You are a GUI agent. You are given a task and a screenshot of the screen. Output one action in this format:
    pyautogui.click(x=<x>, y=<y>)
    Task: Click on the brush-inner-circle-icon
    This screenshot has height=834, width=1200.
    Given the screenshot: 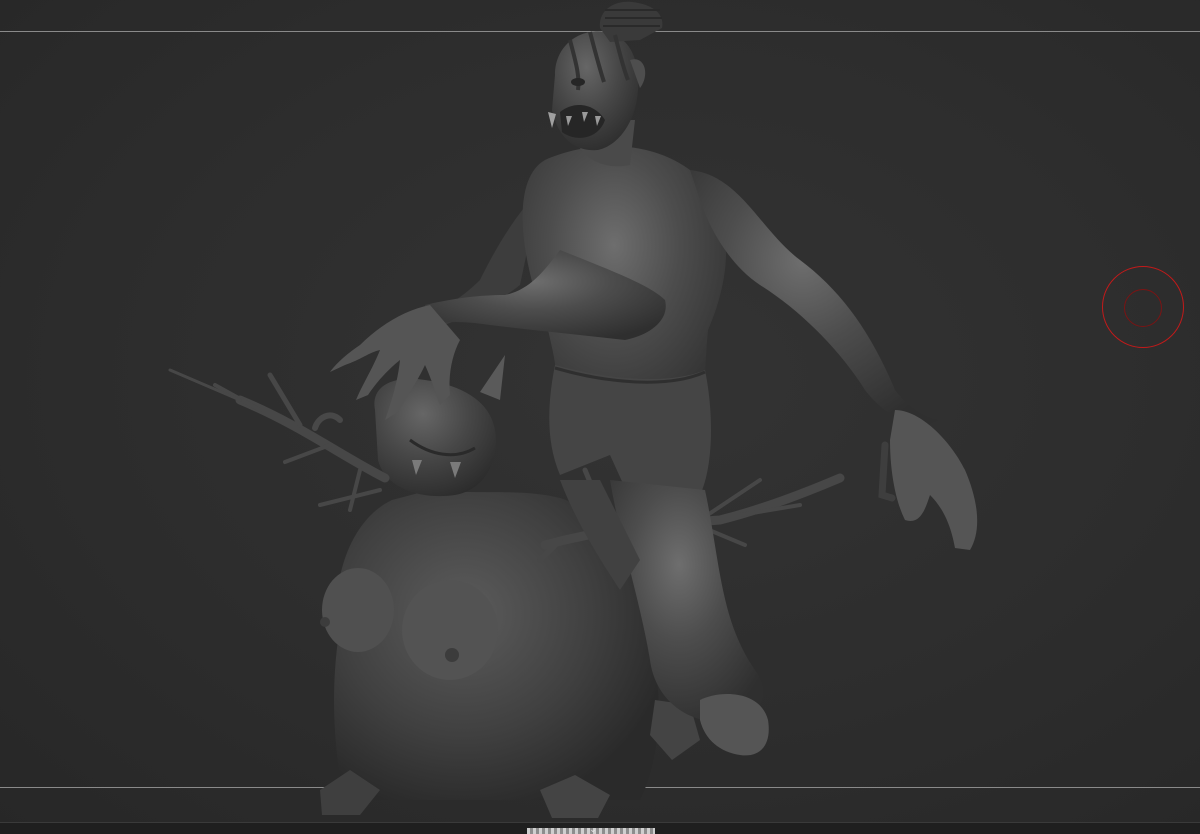 What is the action you would take?
    pyautogui.click(x=1143, y=308)
    